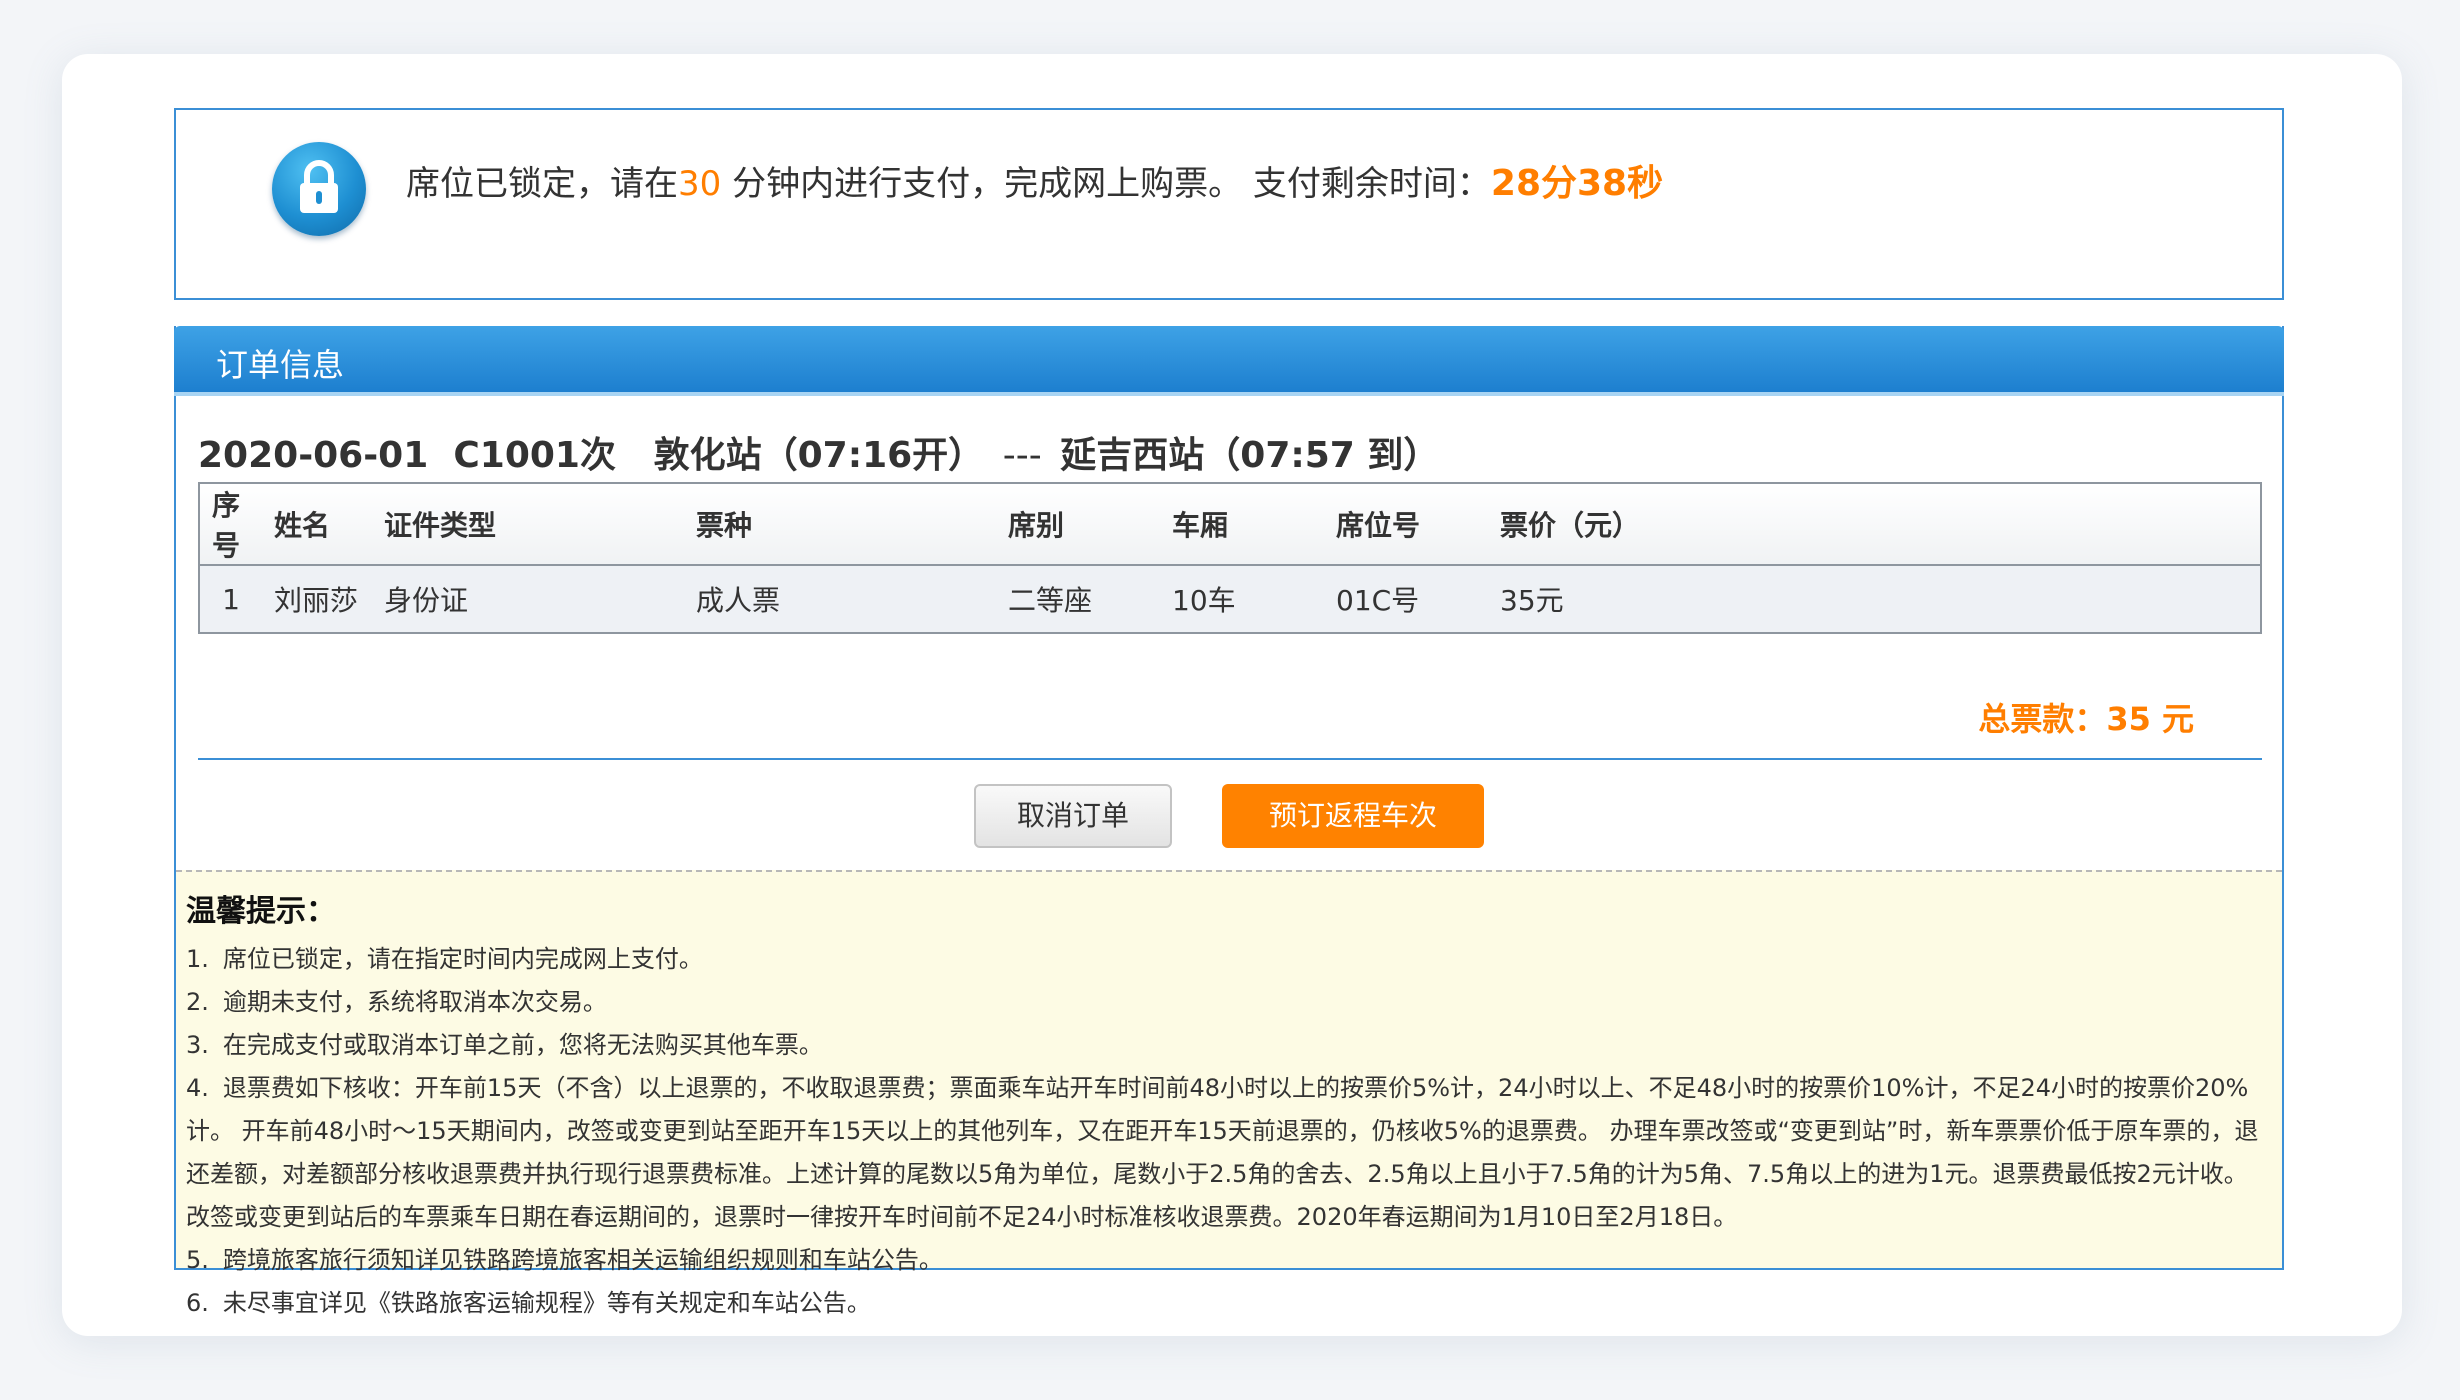 This screenshot has height=1400, width=2460. Describe the element at coordinates (522, 1045) in the screenshot. I see `tip-text: 在完成支付或取消本订单之前，您将无法购买其他车票。` at that location.